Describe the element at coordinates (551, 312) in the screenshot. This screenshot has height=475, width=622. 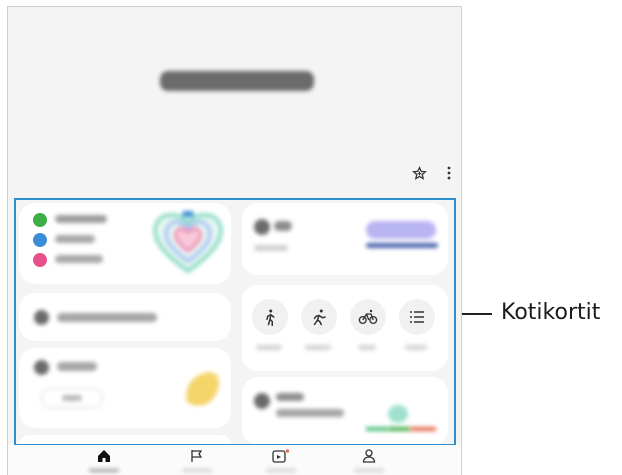
I see `callout-label: Kotikortit` at that location.